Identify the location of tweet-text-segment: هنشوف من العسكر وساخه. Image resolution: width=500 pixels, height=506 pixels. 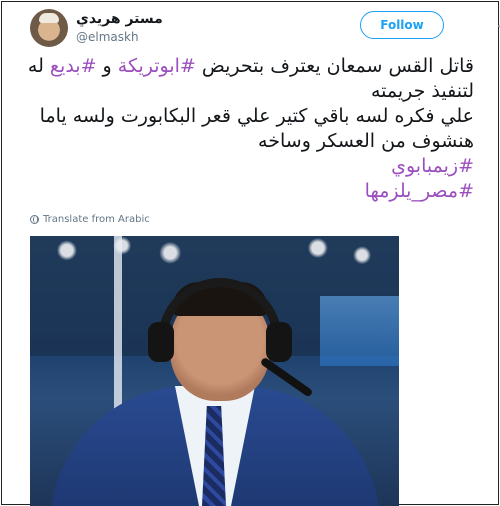
(366, 141).